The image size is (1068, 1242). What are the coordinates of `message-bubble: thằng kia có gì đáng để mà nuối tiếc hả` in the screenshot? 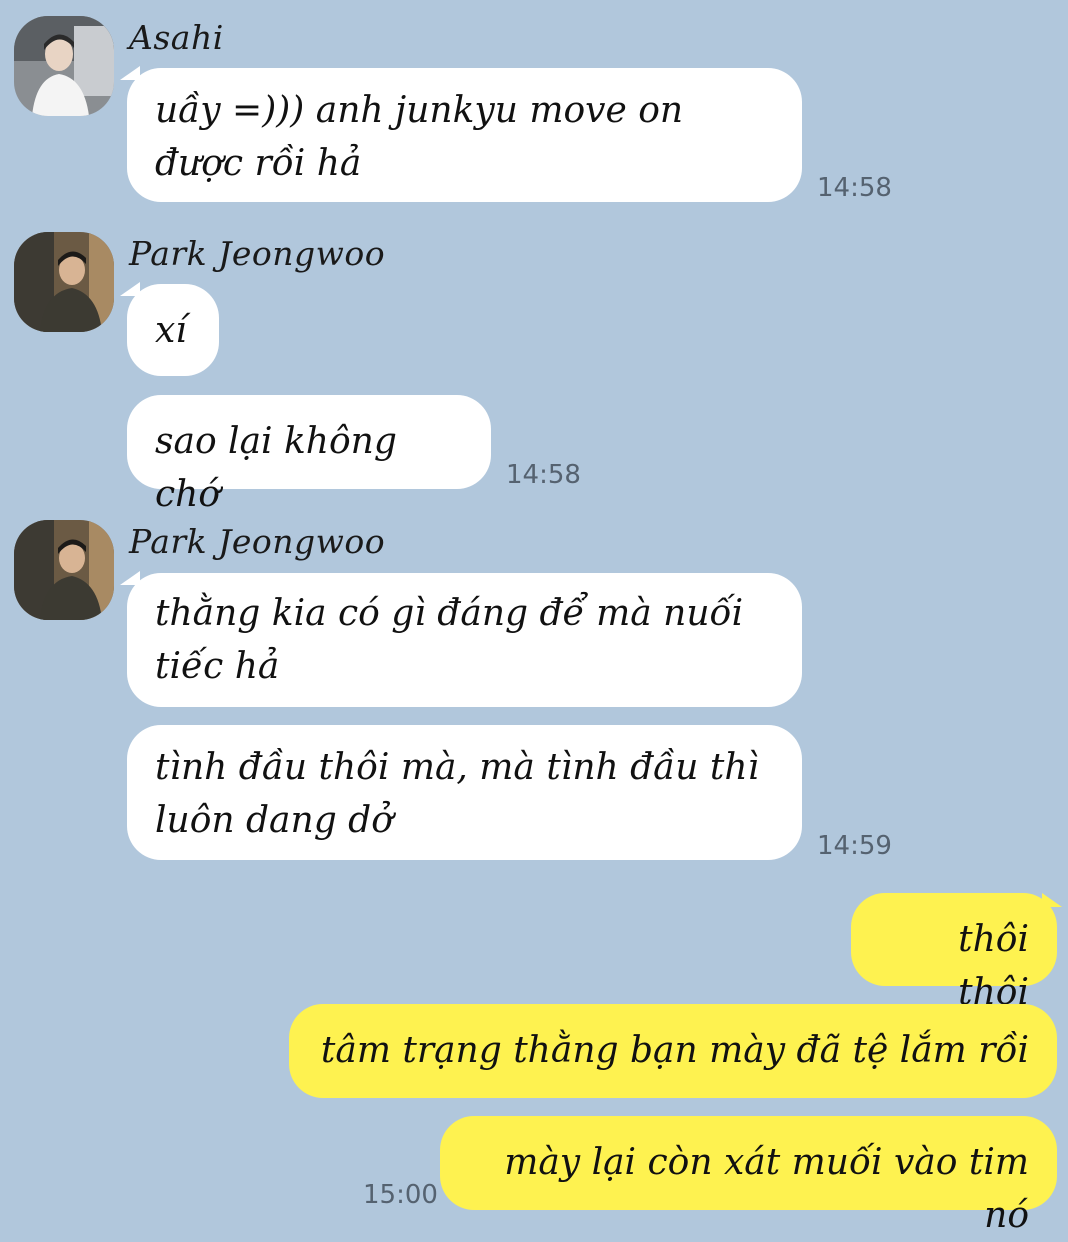 It's located at (464, 640).